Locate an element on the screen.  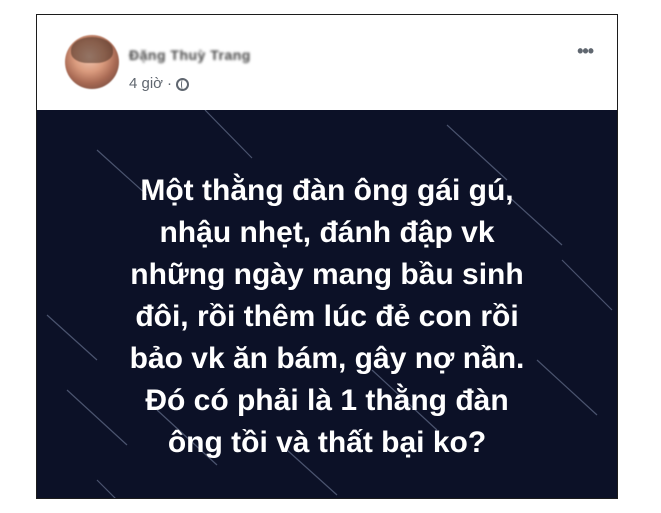
caption-line: nhậu nhẹt, đánh đập vk is located at coordinates (327, 232).